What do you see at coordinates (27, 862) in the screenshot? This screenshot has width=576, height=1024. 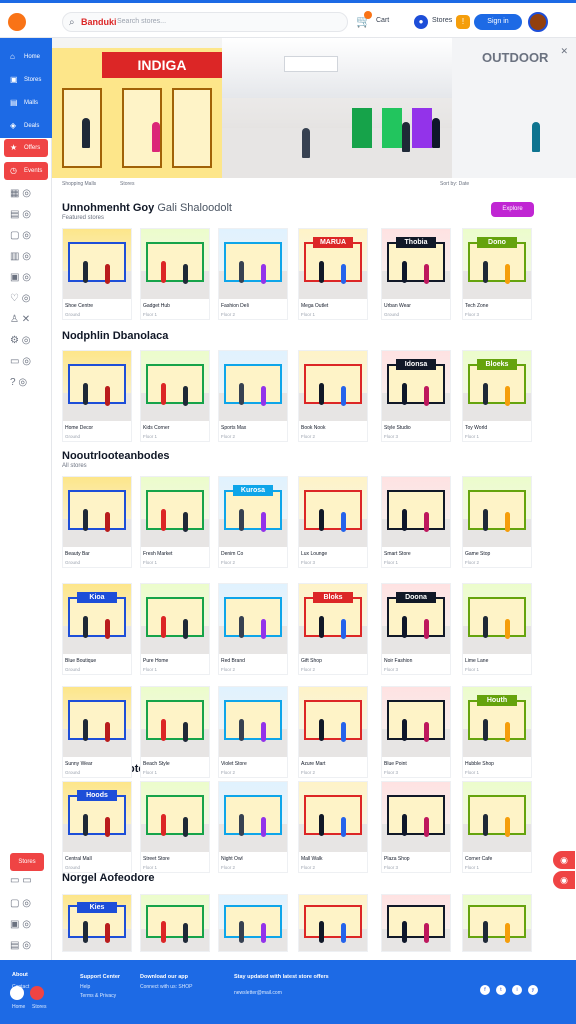 I see `sidebar-cta-button: Stores` at bounding box center [27, 862].